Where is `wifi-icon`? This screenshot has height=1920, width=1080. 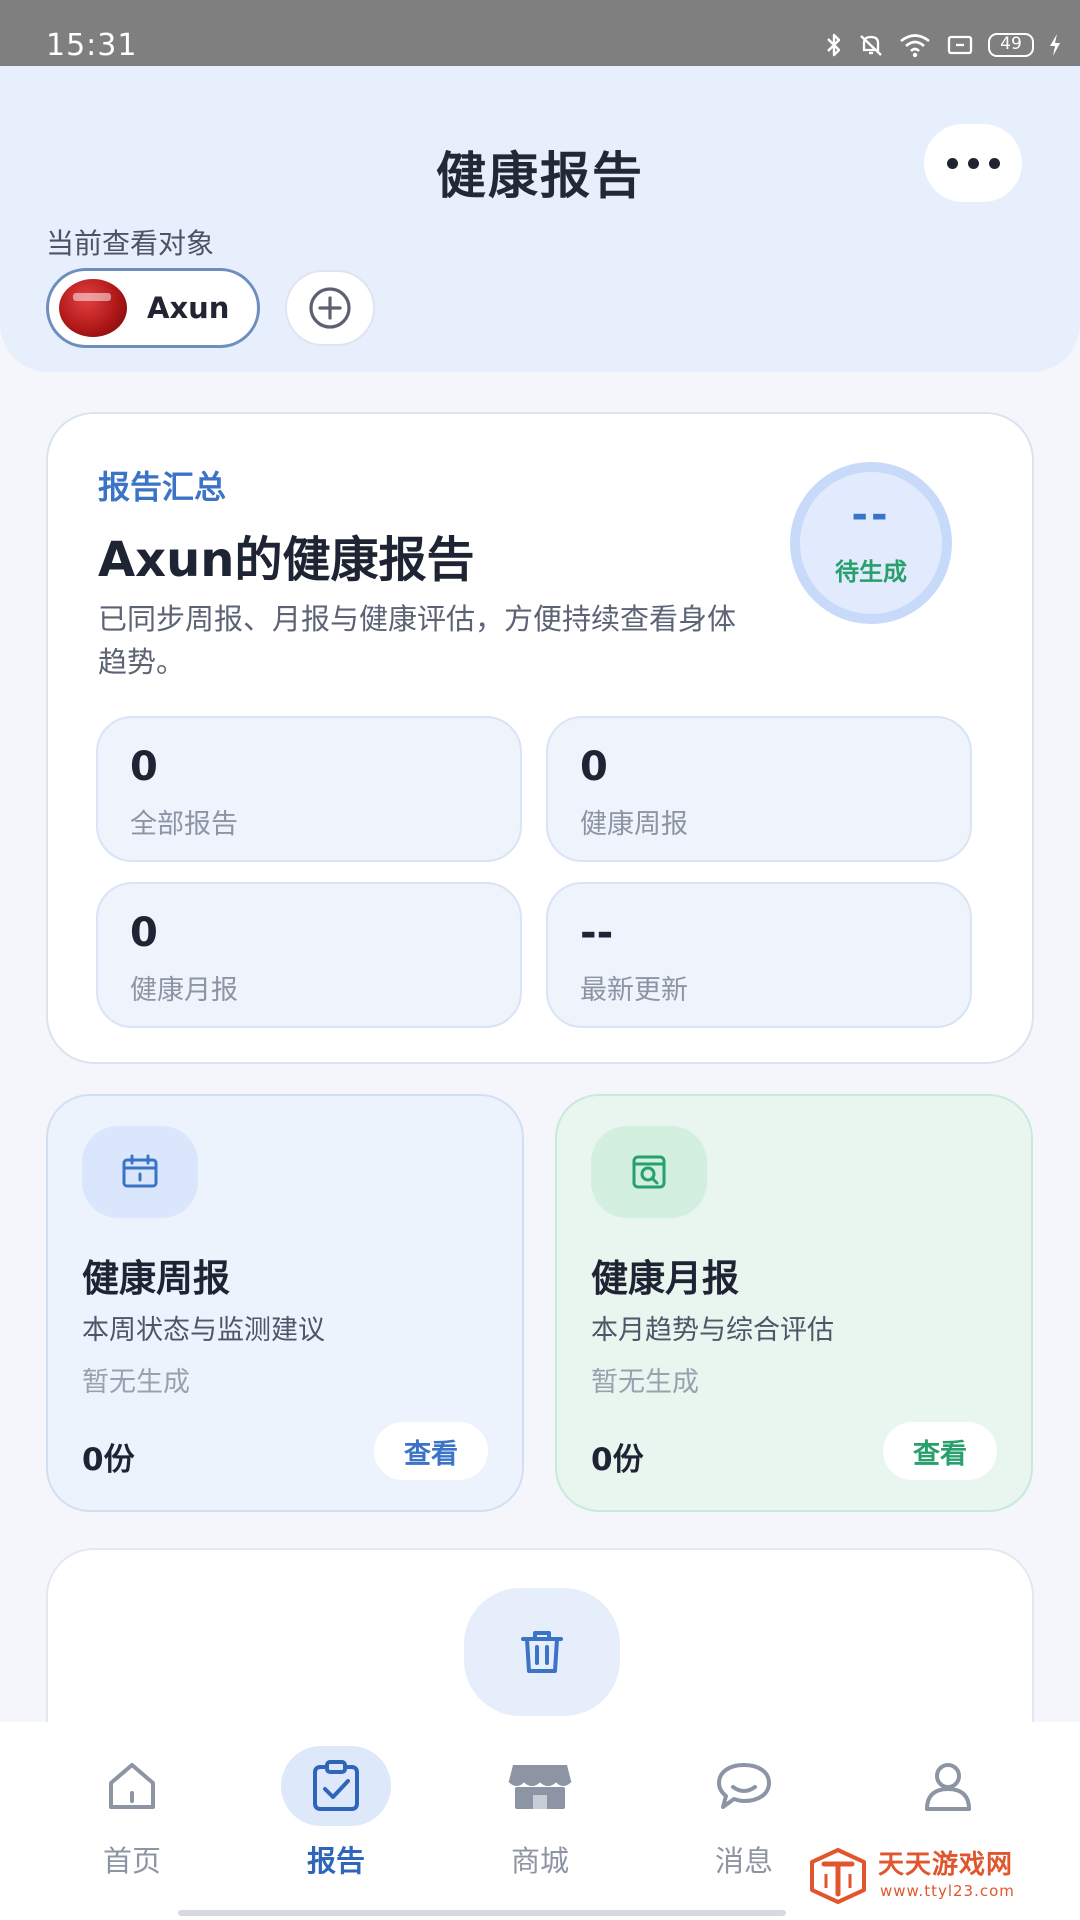 wifi-icon is located at coordinates (915, 46).